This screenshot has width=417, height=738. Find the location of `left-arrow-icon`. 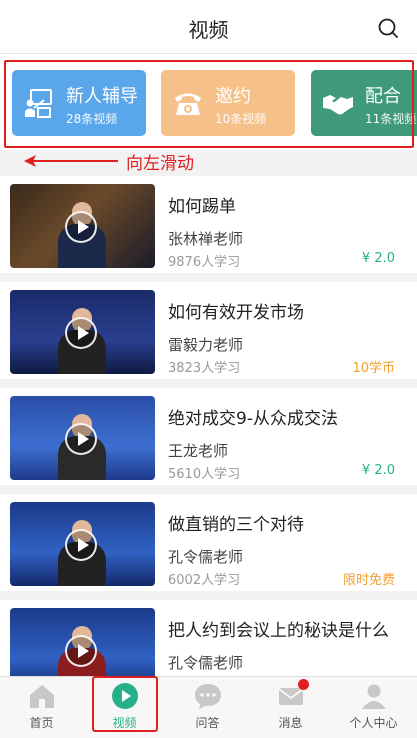

left-arrow-icon is located at coordinates (71, 161).